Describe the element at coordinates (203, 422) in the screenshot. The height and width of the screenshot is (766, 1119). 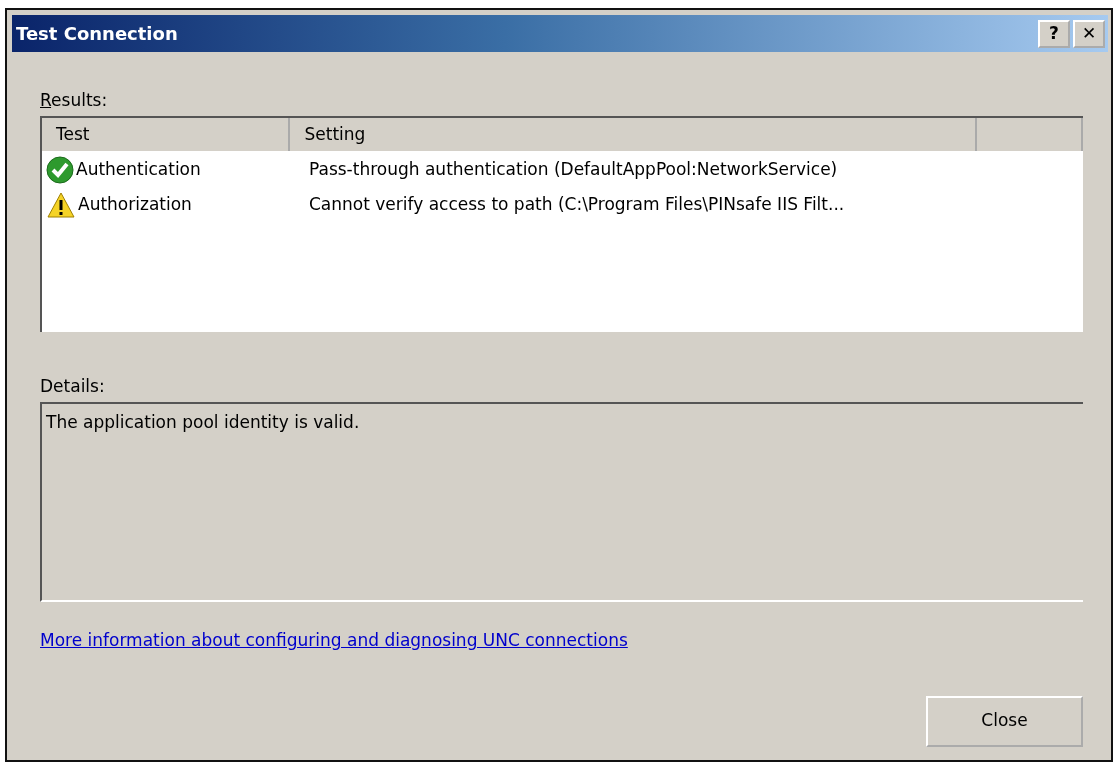
I see `details-text: The application pool identity is valid.` at that location.